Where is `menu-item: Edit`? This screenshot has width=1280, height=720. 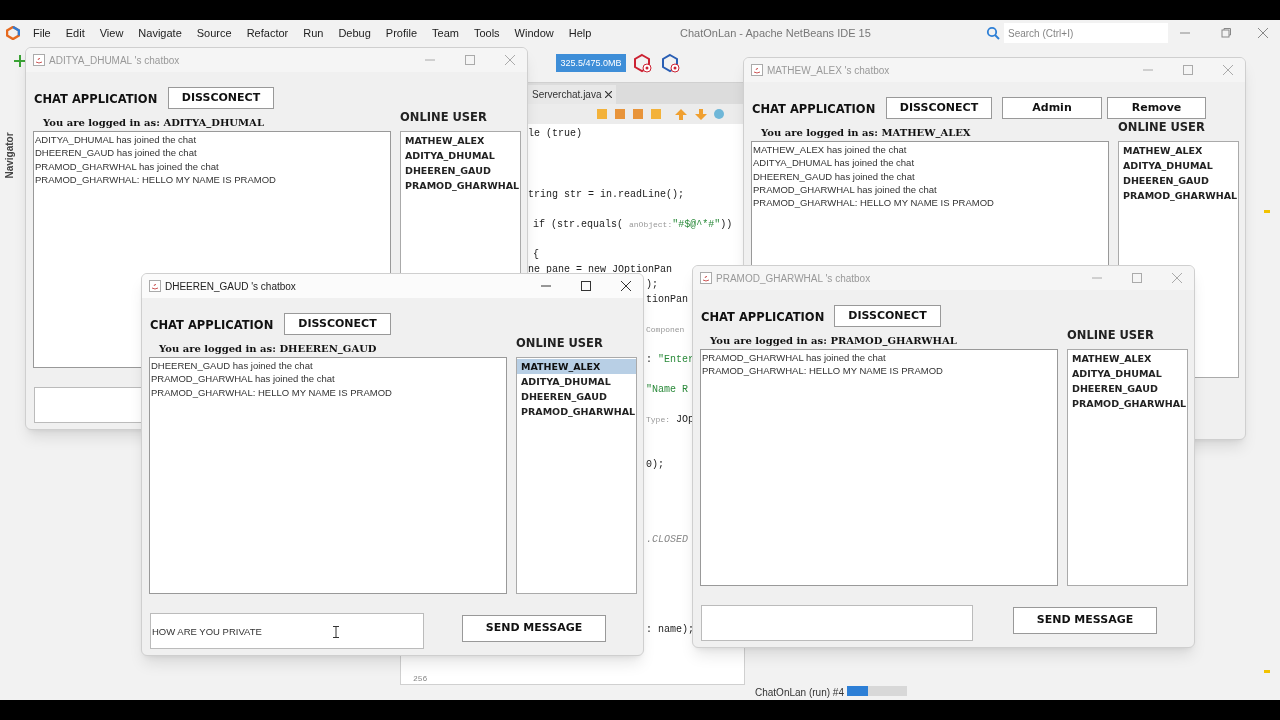
menu-item: Edit is located at coordinates (75, 33).